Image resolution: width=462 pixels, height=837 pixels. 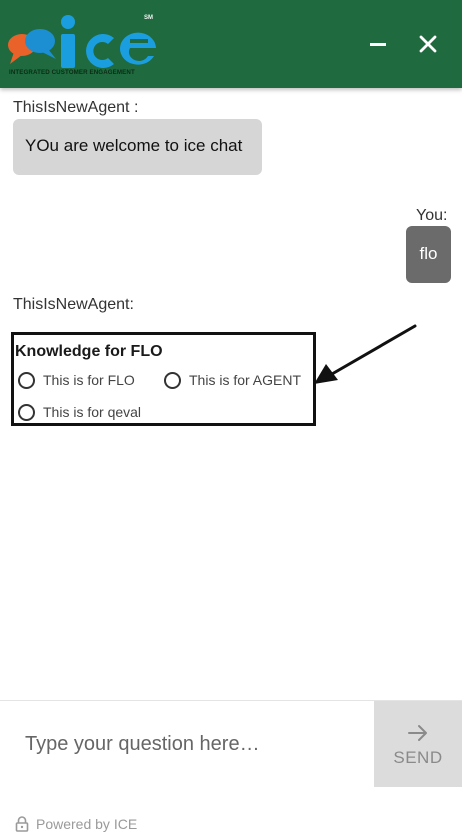 I want to click on annotation-arrow-icon, so click(x=365, y=354).